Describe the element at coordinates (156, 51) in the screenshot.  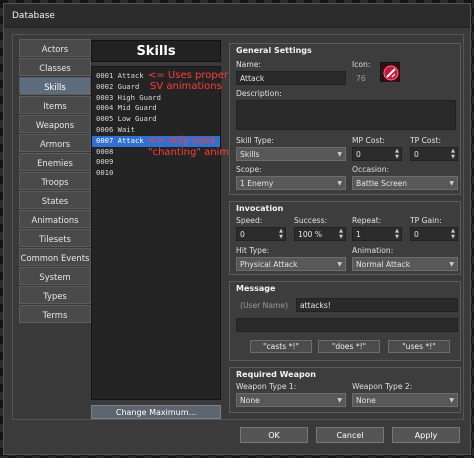
I see `list-header: Skills` at that location.